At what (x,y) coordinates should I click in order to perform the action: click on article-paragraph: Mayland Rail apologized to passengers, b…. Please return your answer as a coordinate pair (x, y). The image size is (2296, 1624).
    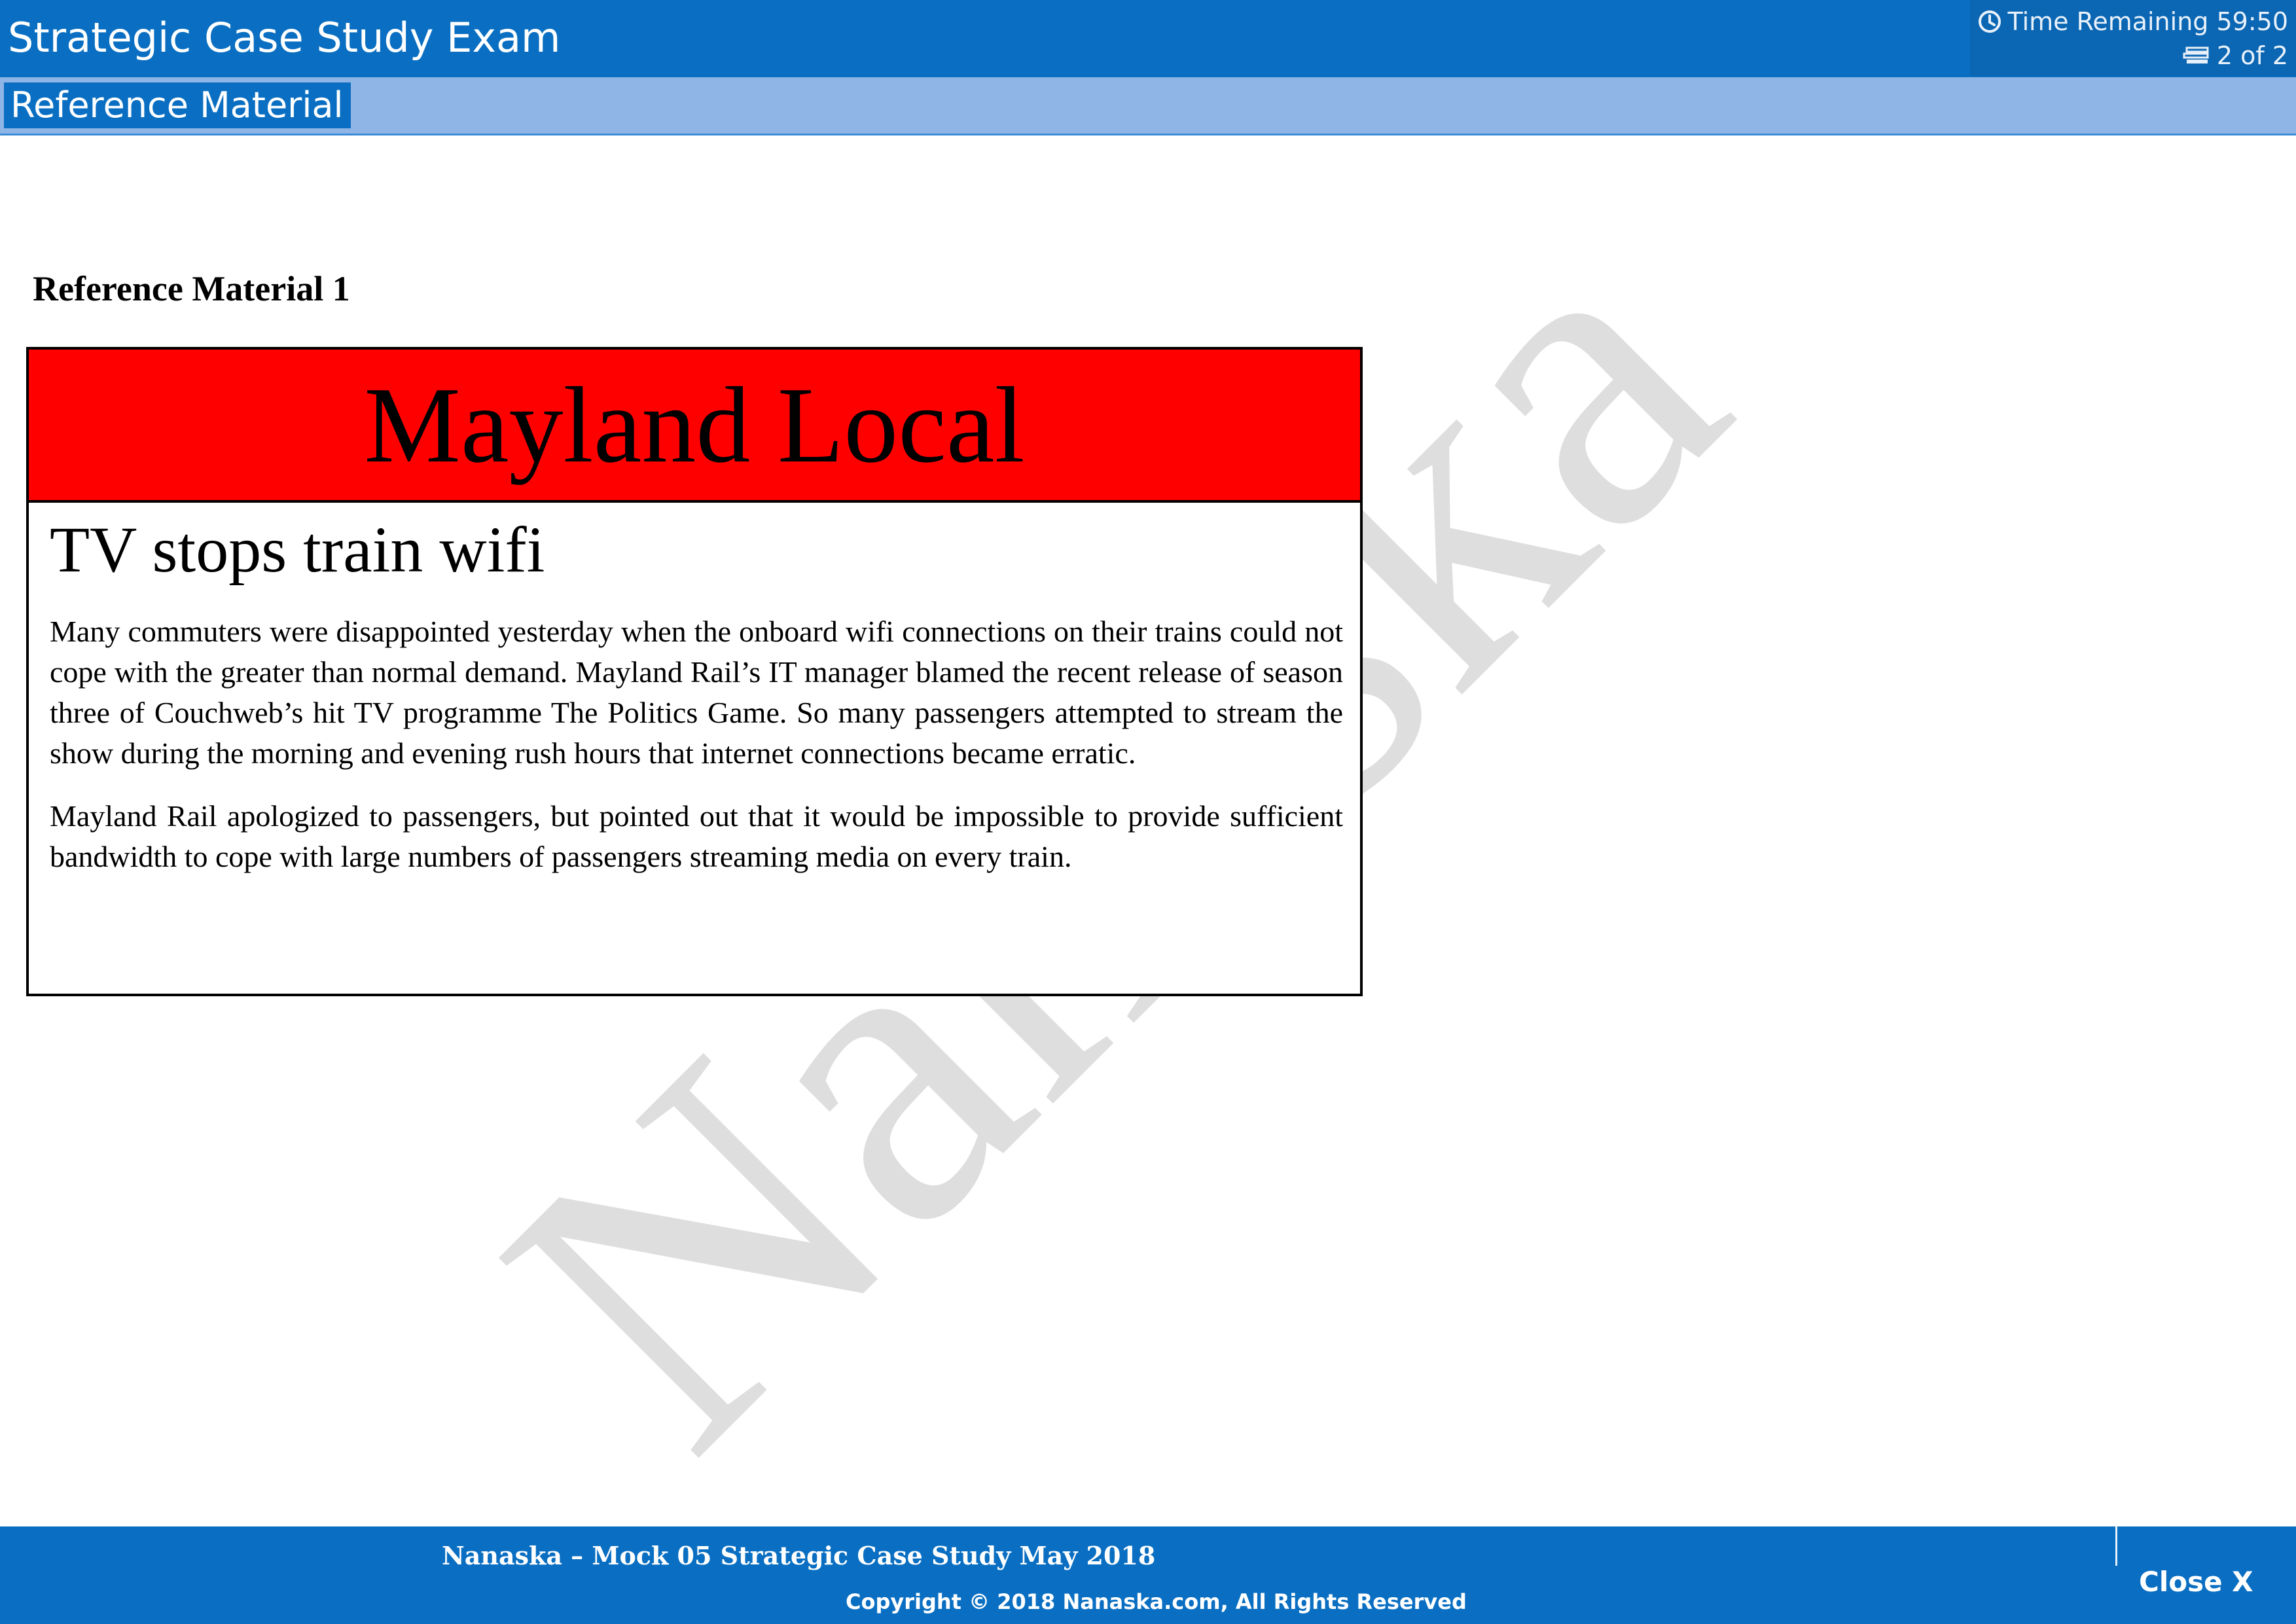
    Looking at the image, I should click on (696, 836).